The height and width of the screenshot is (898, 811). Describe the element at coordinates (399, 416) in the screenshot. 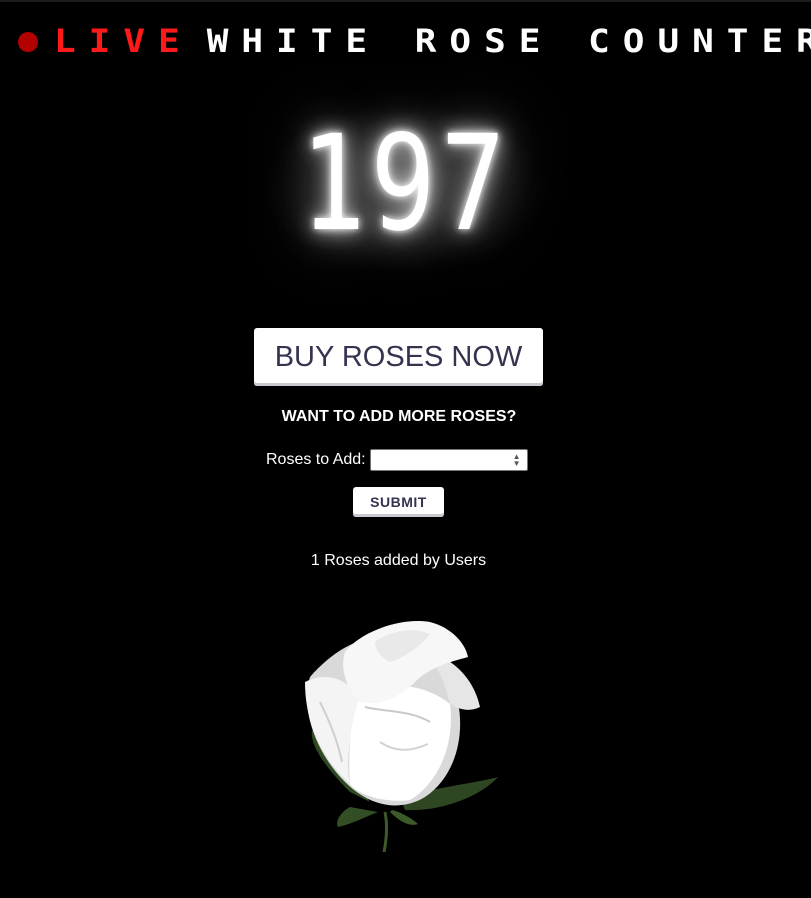

I see `add-roses-heading: WANT TO ADD MORE ROSES?` at that location.